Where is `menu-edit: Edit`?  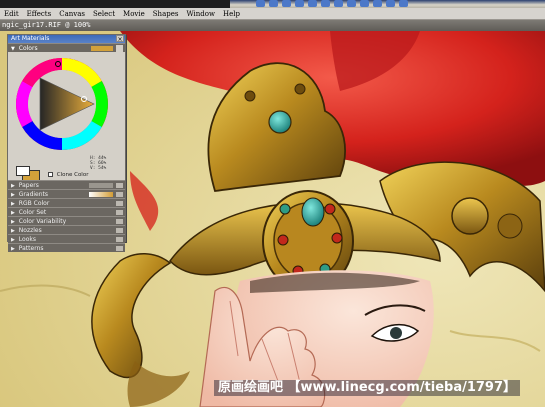 menu-edit: Edit is located at coordinates (11, 14).